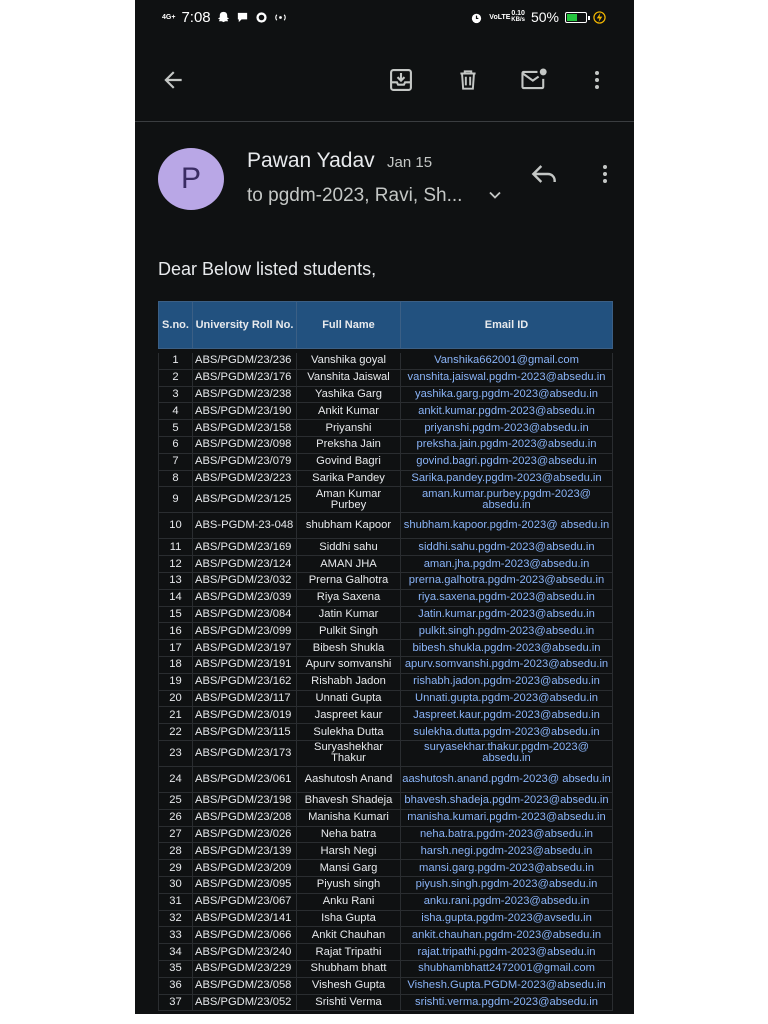  What do you see at coordinates (506, 361) in the screenshot?
I see `cell-email: Vanshika662001@gmail.com` at bounding box center [506, 361].